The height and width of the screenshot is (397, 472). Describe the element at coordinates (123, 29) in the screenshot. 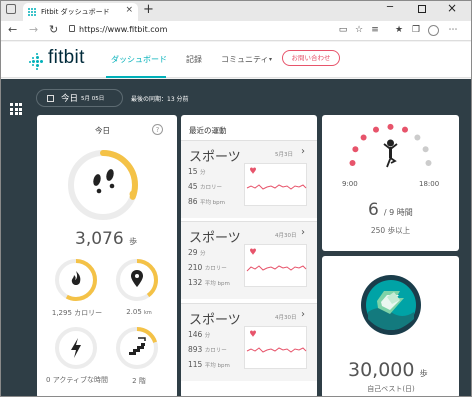

I see `url-field: https://www.fitbit.com` at that location.